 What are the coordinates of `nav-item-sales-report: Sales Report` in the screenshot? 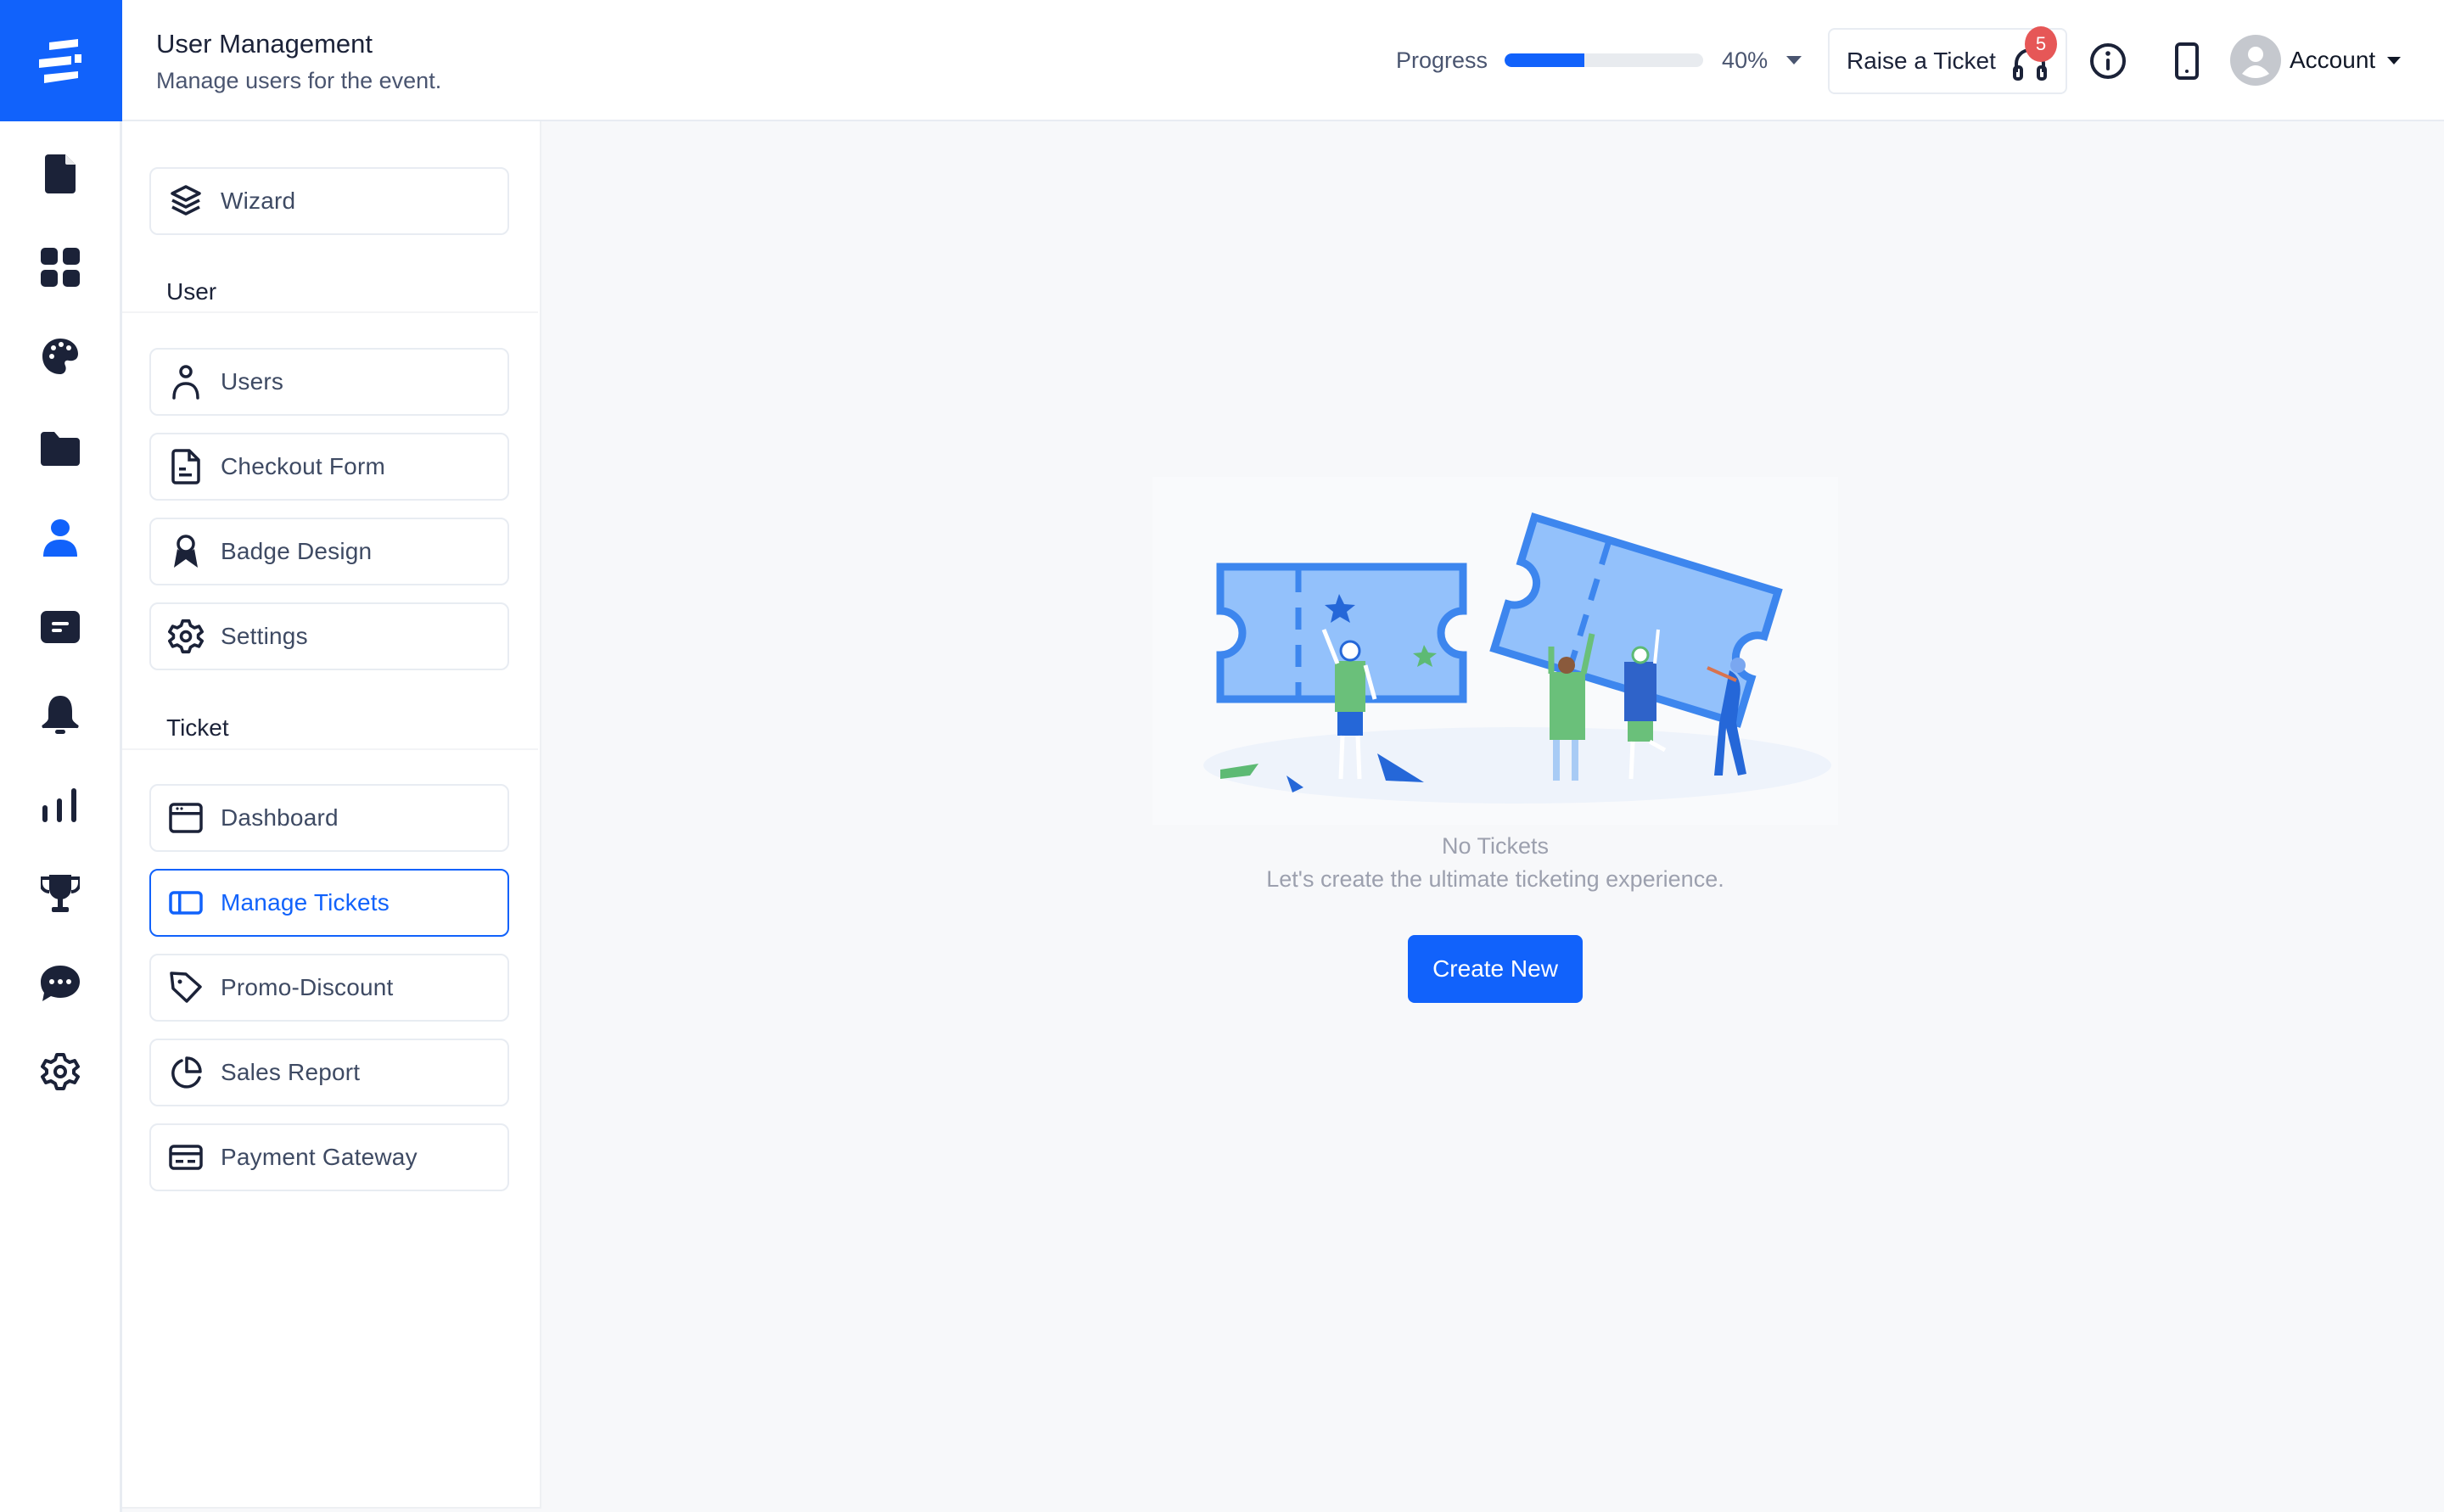 It's located at (329, 1072).